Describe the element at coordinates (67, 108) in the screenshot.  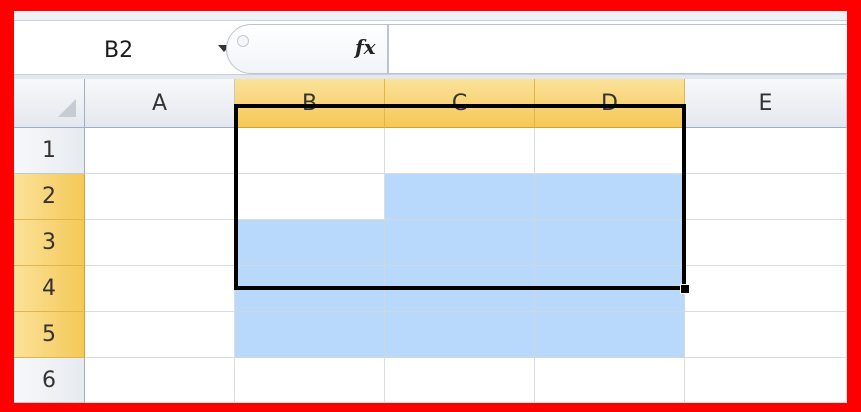
I see `select-all-triangle-icon` at that location.